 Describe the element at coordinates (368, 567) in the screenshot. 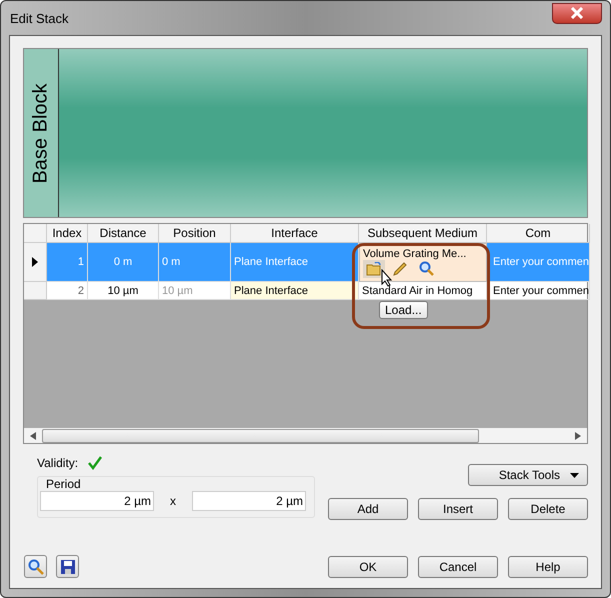

I see `dialog-button: OK` at that location.